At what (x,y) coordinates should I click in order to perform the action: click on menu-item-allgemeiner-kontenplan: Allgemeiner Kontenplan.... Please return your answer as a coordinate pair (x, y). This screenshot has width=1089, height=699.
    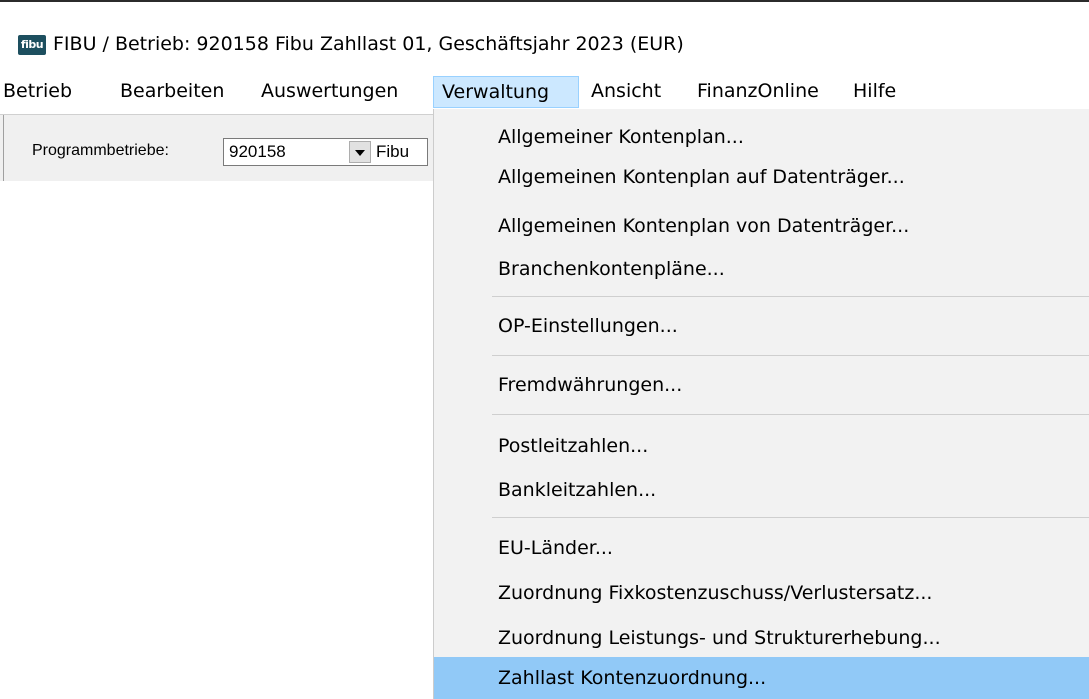
    Looking at the image, I should click on (761, 137).